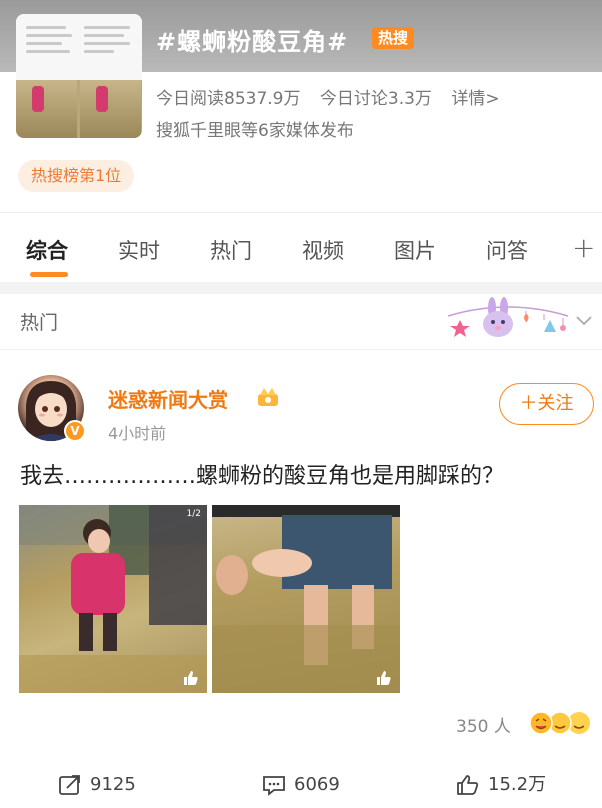  What do you see at coordinates (301, 247) in the screenshot?
I see `tab-bar: 综合 实时 热门 视频 图片 问答 +` at bounding box center [301, 247].